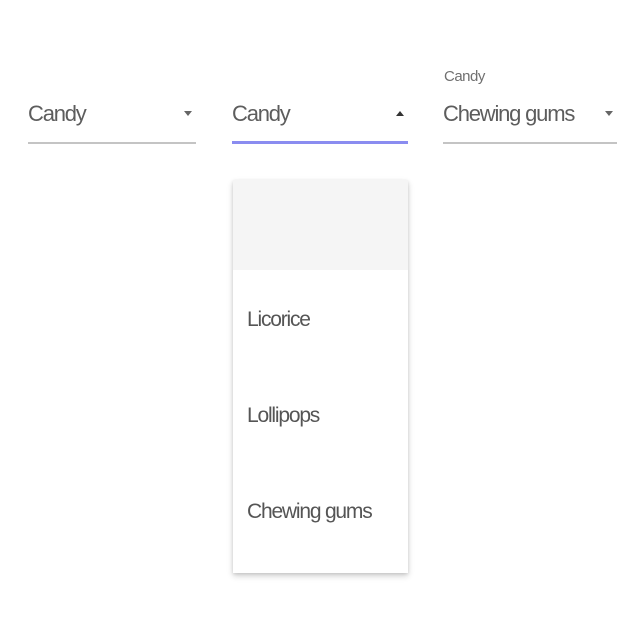  I want to click on select-underline-focused, so click(320, 142).